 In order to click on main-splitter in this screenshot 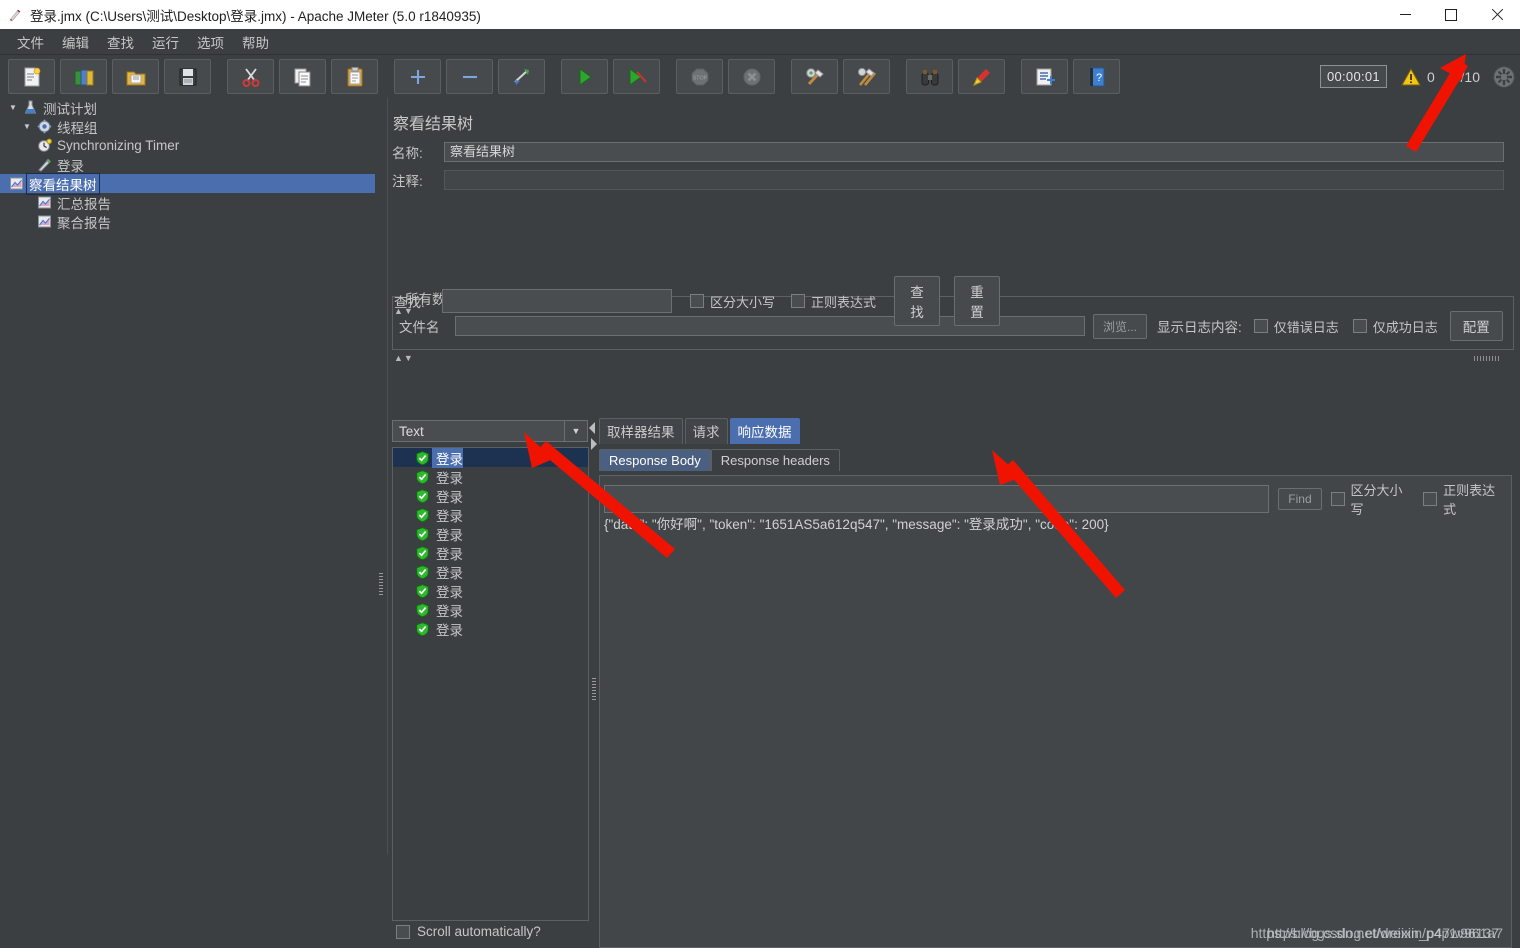, I will do `click(381, 476)`.